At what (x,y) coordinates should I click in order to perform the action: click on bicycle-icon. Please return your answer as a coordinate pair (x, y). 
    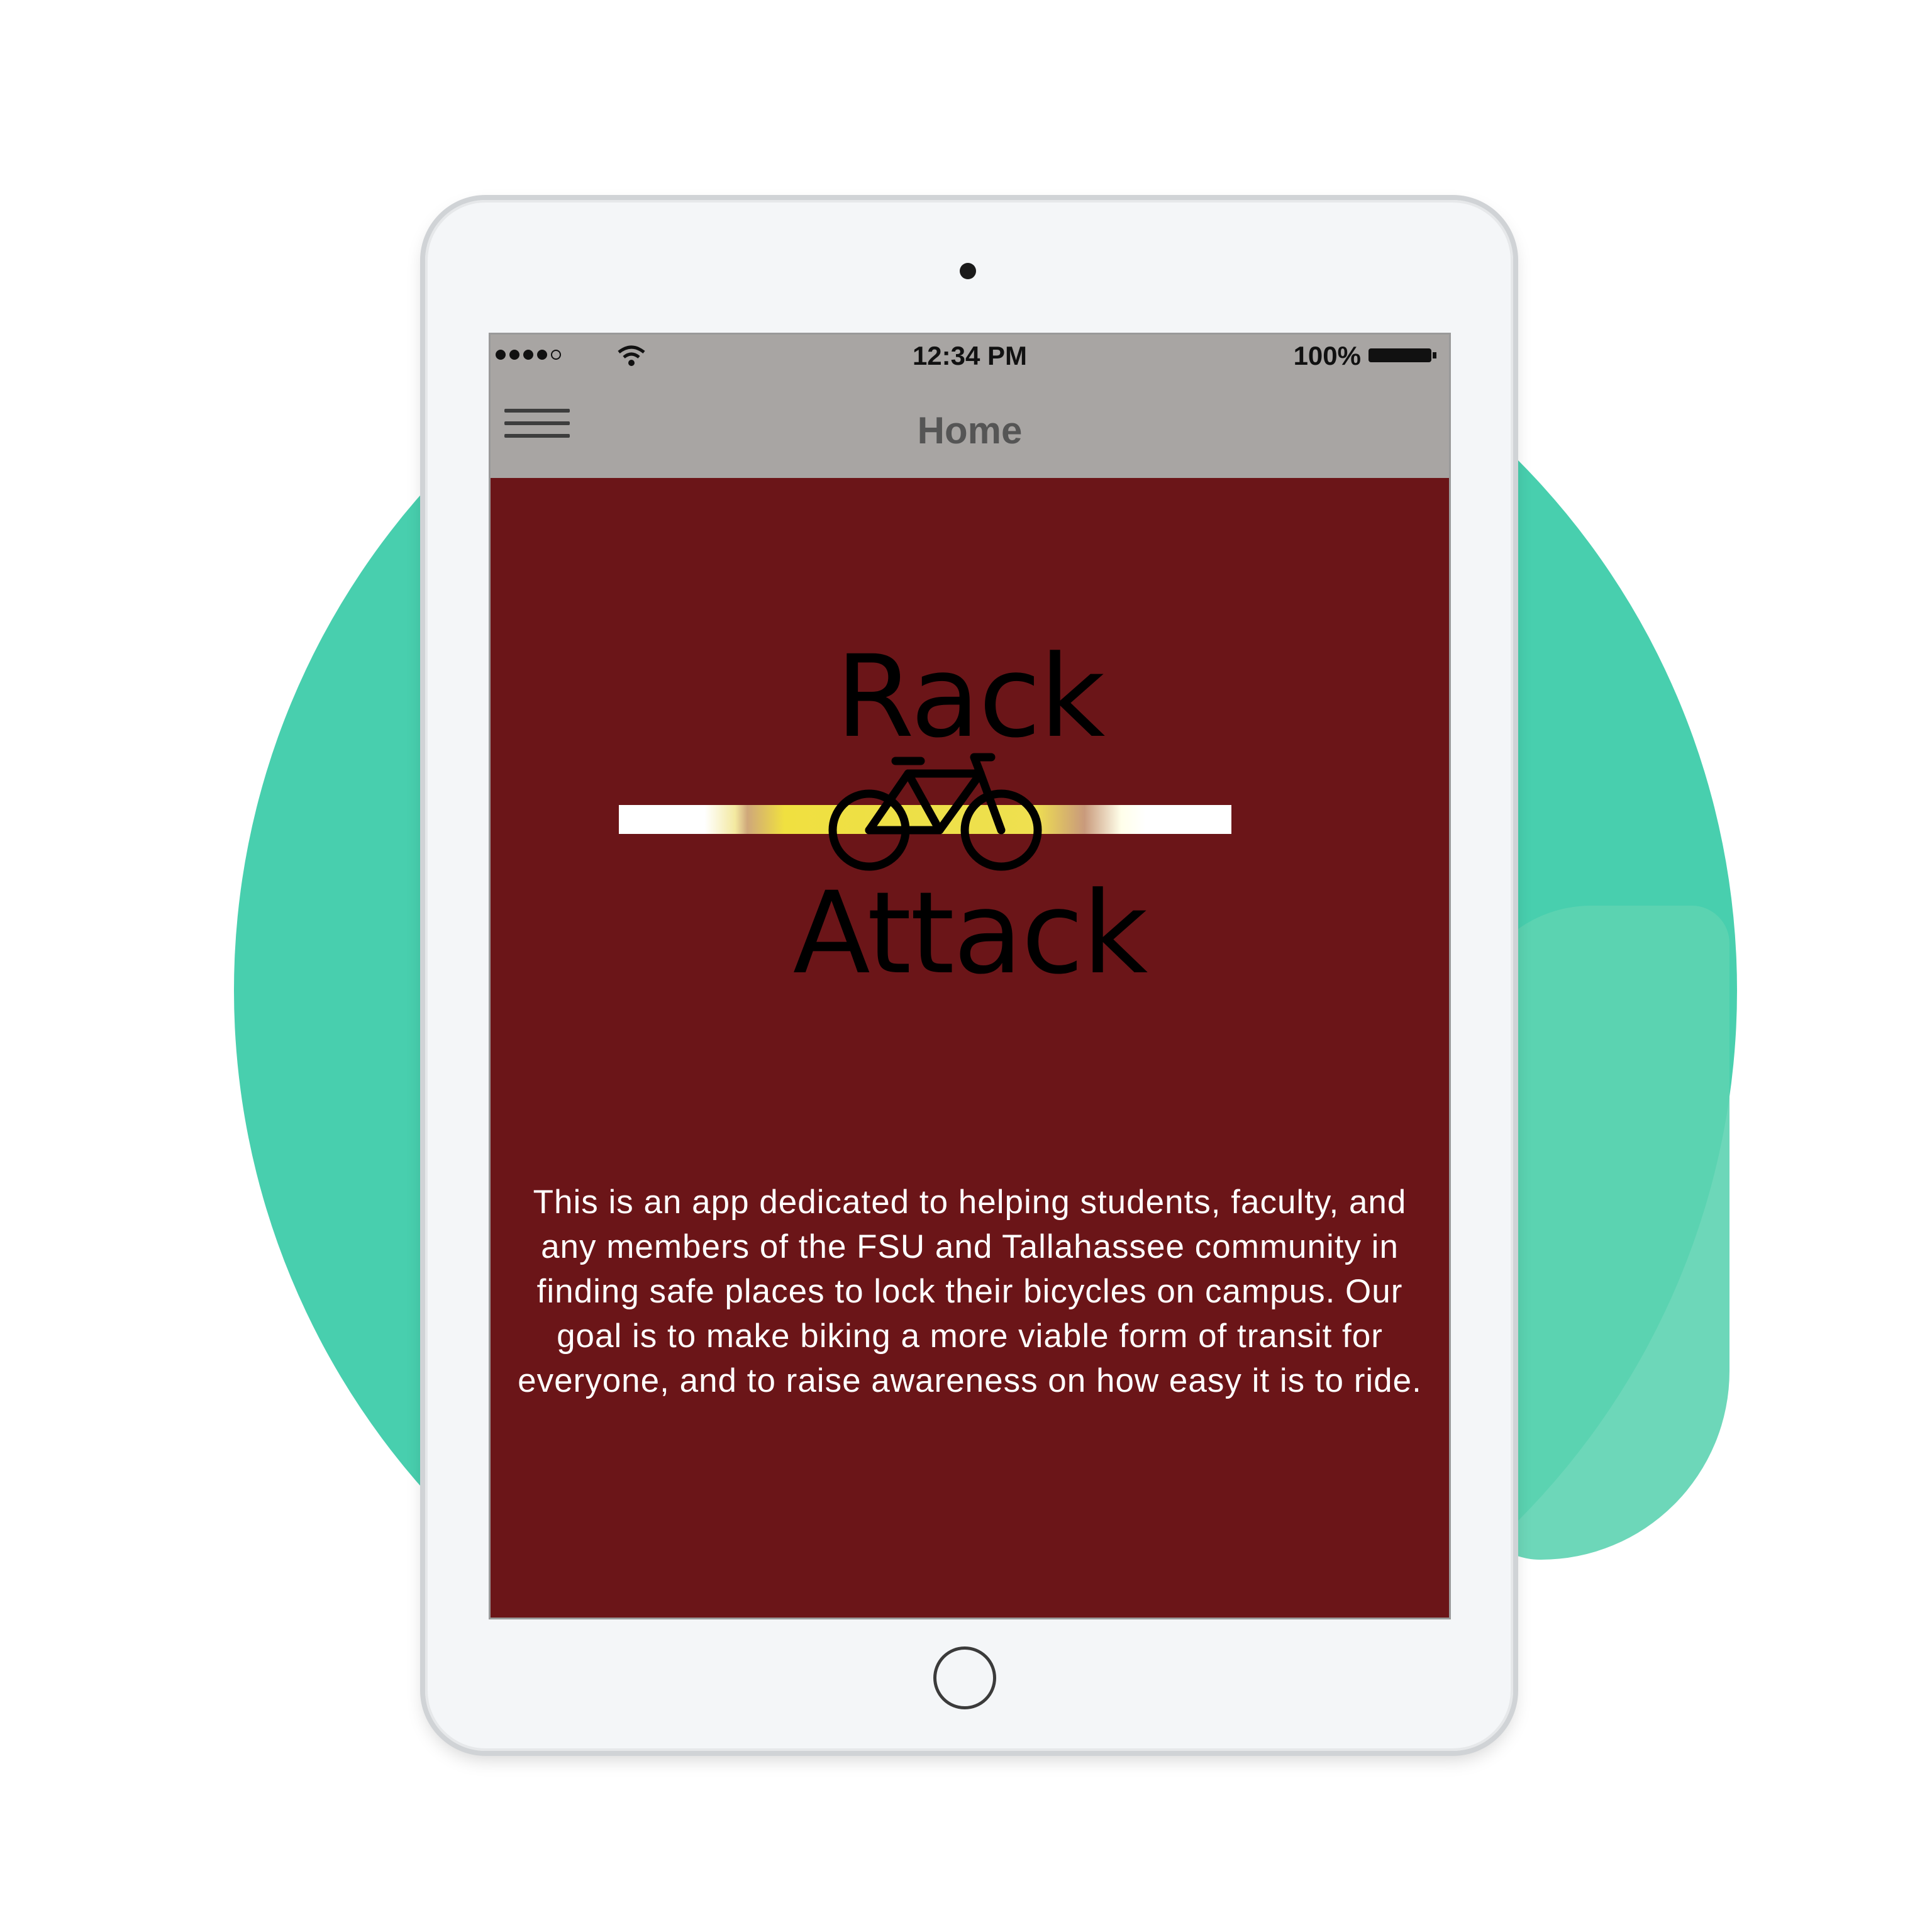
    Looking at the image, I should click on (935, 812).